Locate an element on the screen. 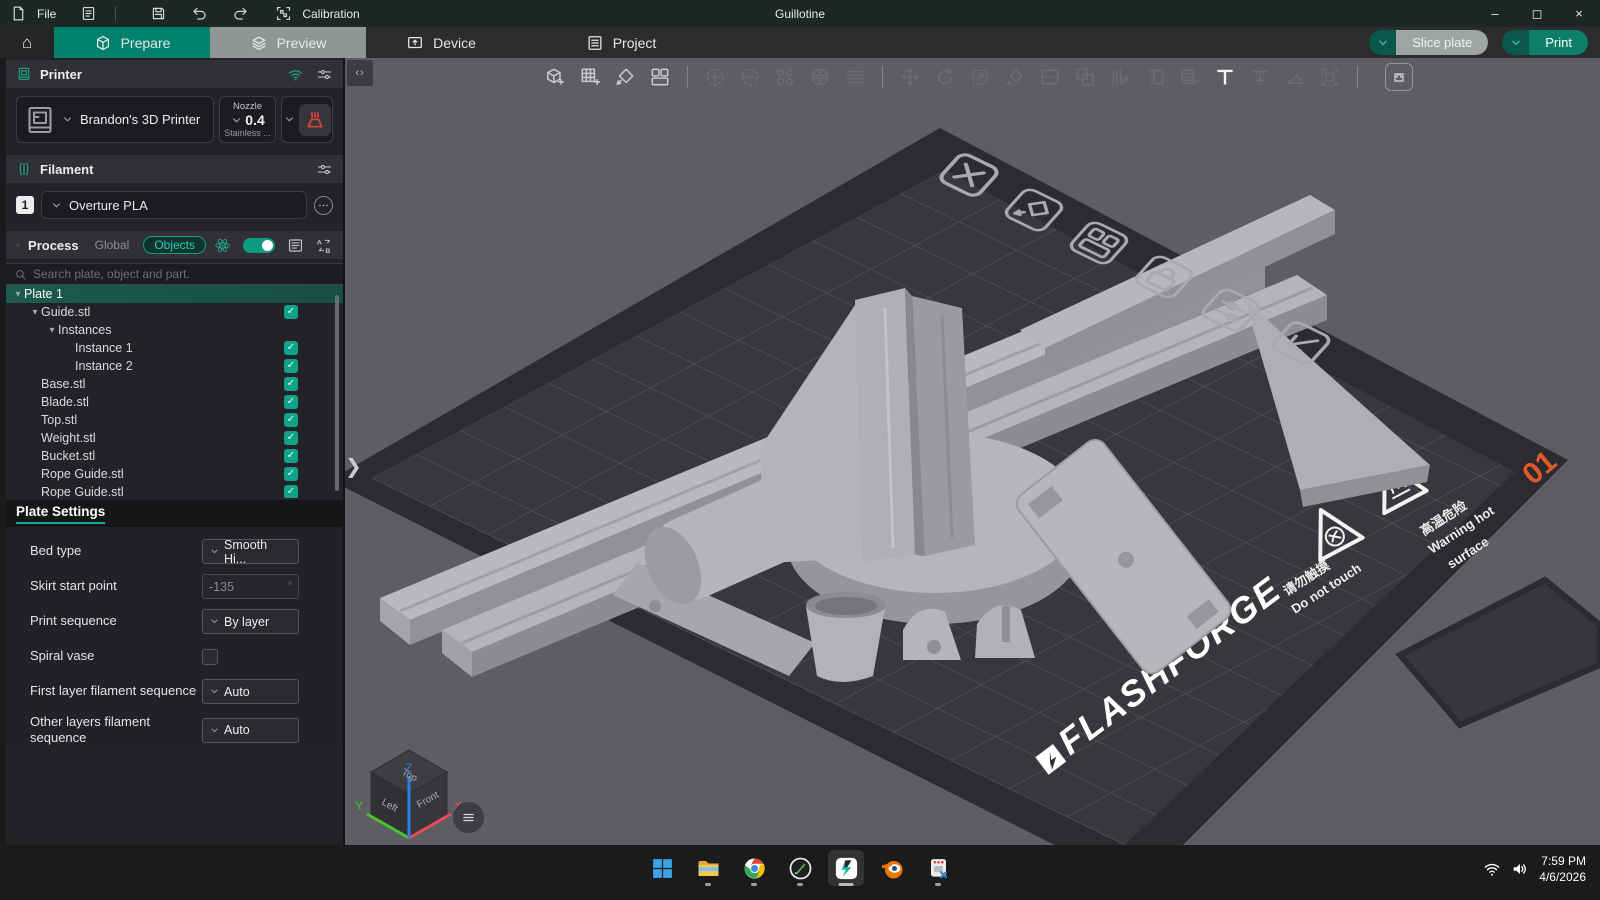 This screenshot has width=1600, height=900. slice-plate-button: Slice plate is located at coordinates (1442, 42).